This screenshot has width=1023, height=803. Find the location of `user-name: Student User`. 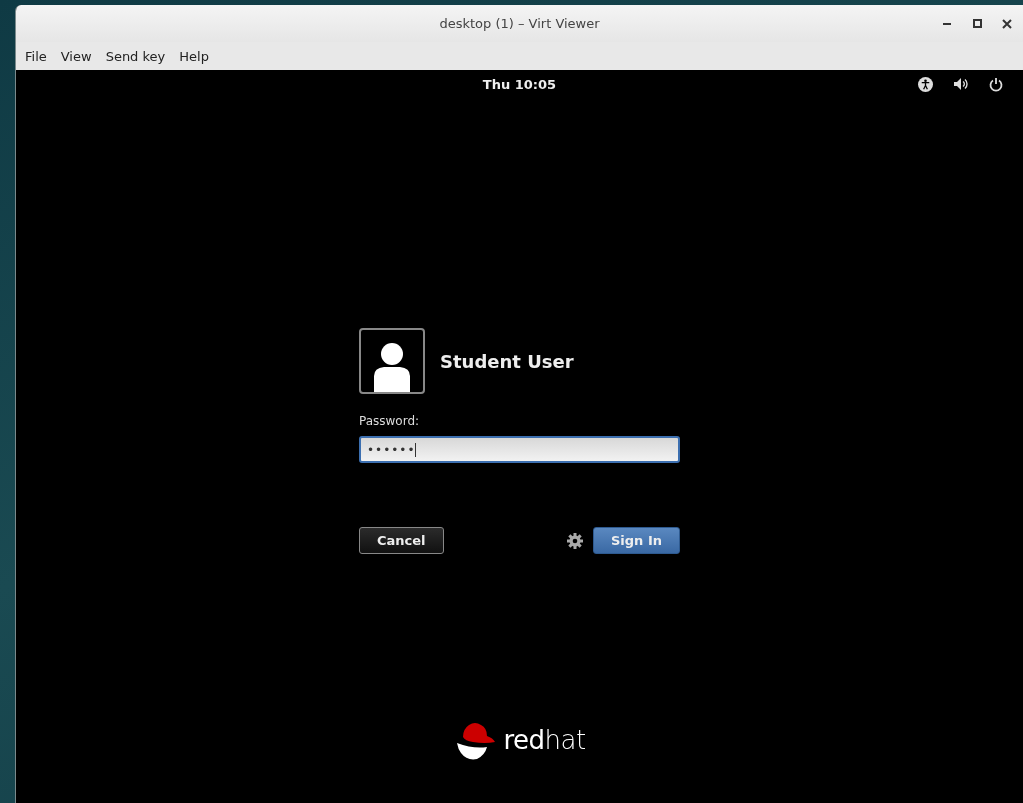

user-name: Student User is located at coordinates (507, 361).